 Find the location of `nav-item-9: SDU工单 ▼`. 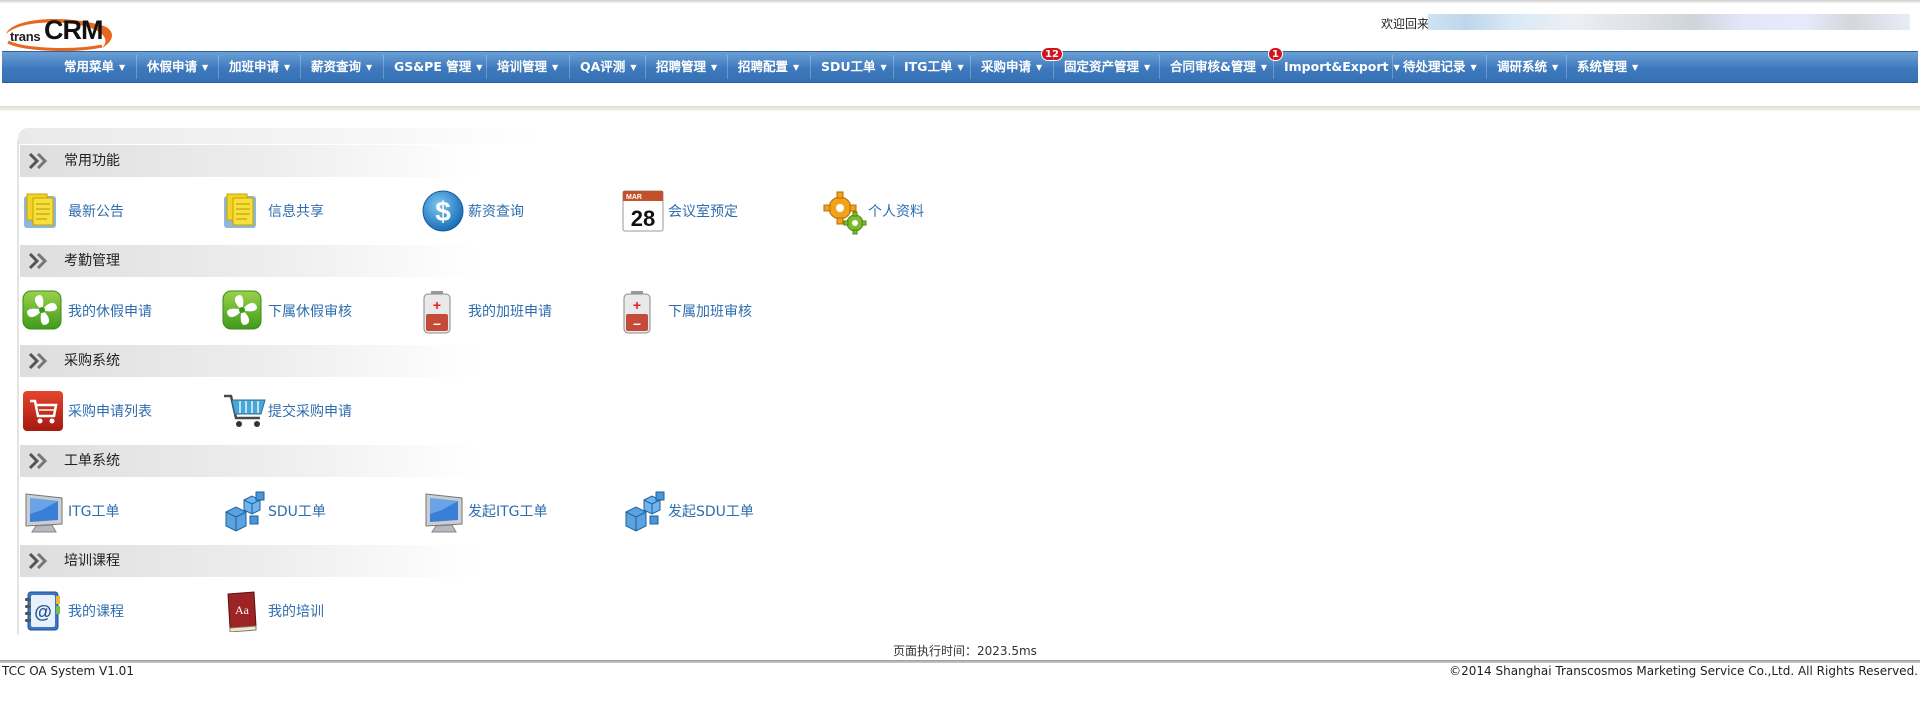

nav-item-9: SDU工单 ▼ is located at coordinates (854, 67).